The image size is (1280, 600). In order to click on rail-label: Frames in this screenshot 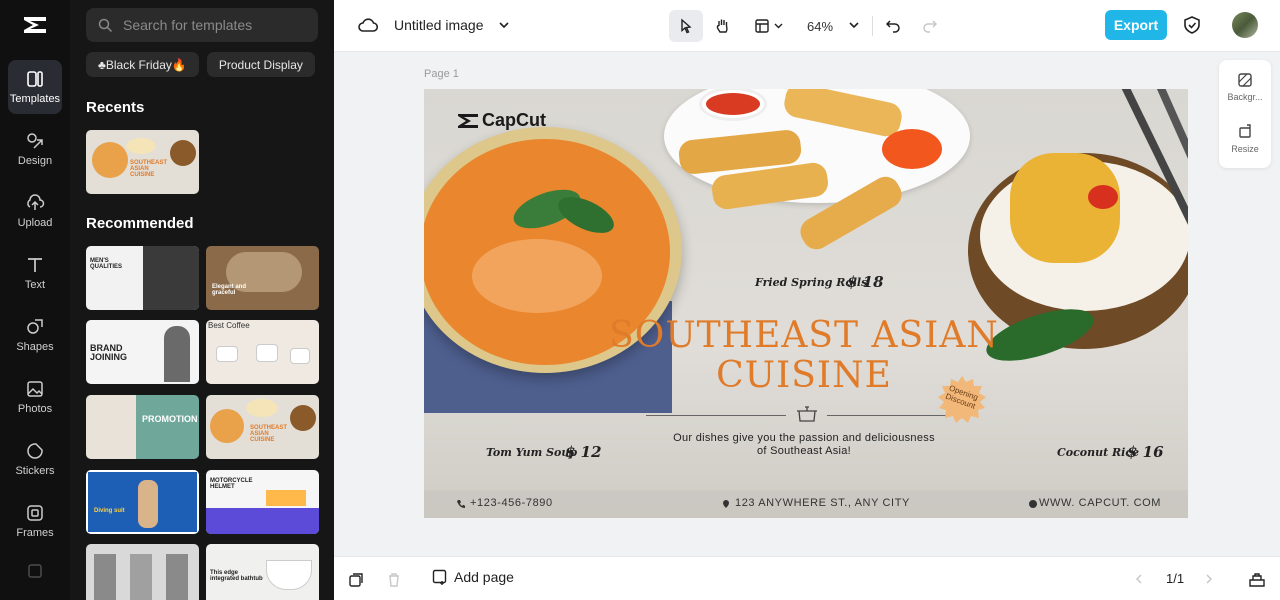, I will do `click(35, 533)`.